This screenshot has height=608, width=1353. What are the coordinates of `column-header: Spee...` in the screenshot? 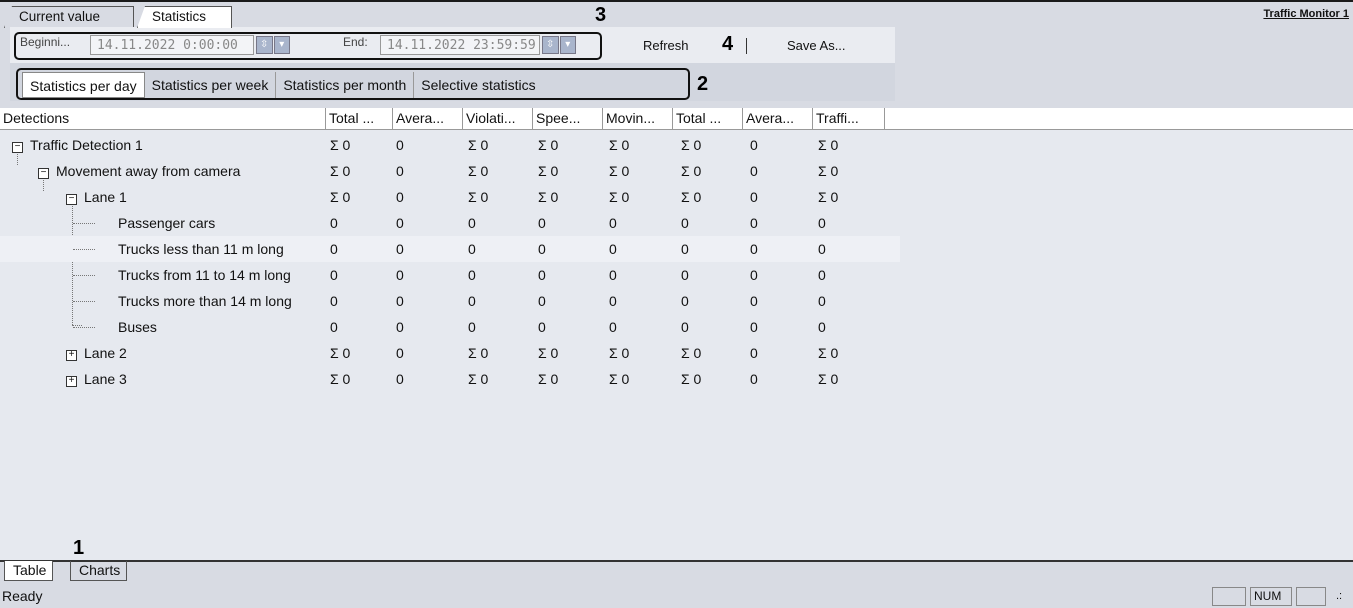 It's located at (568, 118).